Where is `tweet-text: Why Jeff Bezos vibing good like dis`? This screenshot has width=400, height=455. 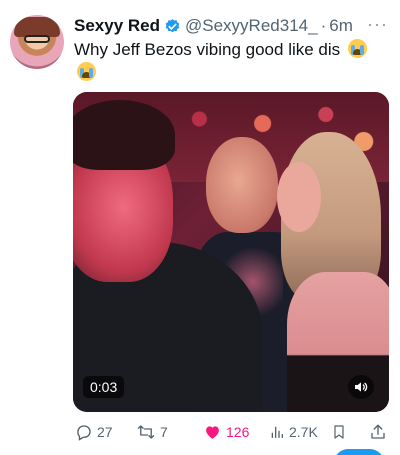
tweet-text: Why Jeff Bezos vibing good like dis is located at coordinates (233, 50).